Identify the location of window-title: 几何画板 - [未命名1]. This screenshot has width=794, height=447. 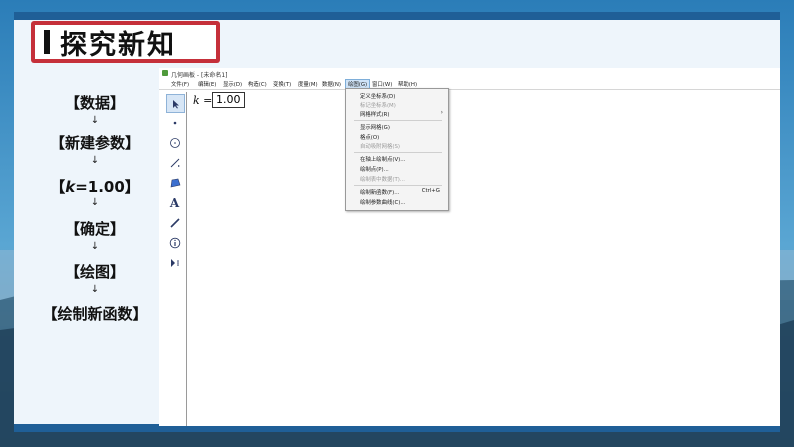
(199, 75).